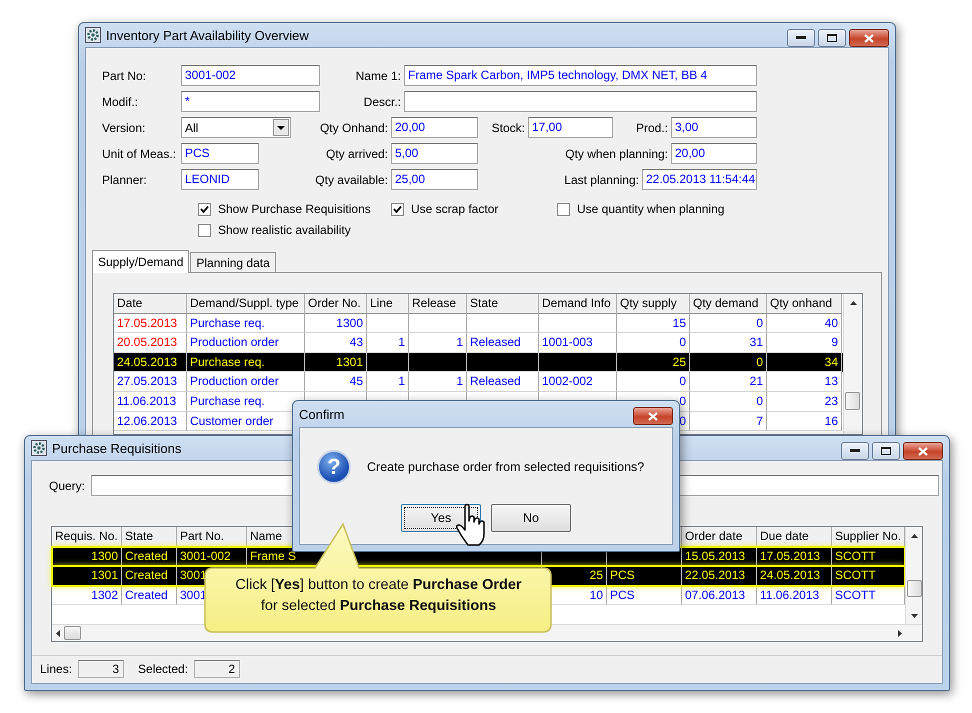 The height and width of the screenshot is (713, 972). I want to click on table-cell: 34, so click(831, 361).